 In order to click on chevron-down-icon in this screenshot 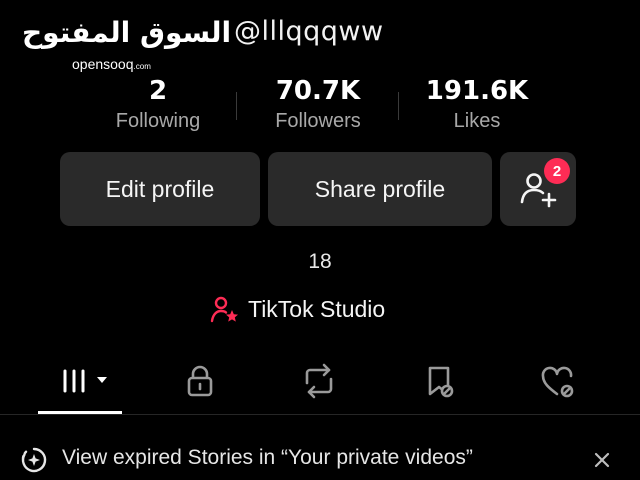, I will do `click(102, 380)`.